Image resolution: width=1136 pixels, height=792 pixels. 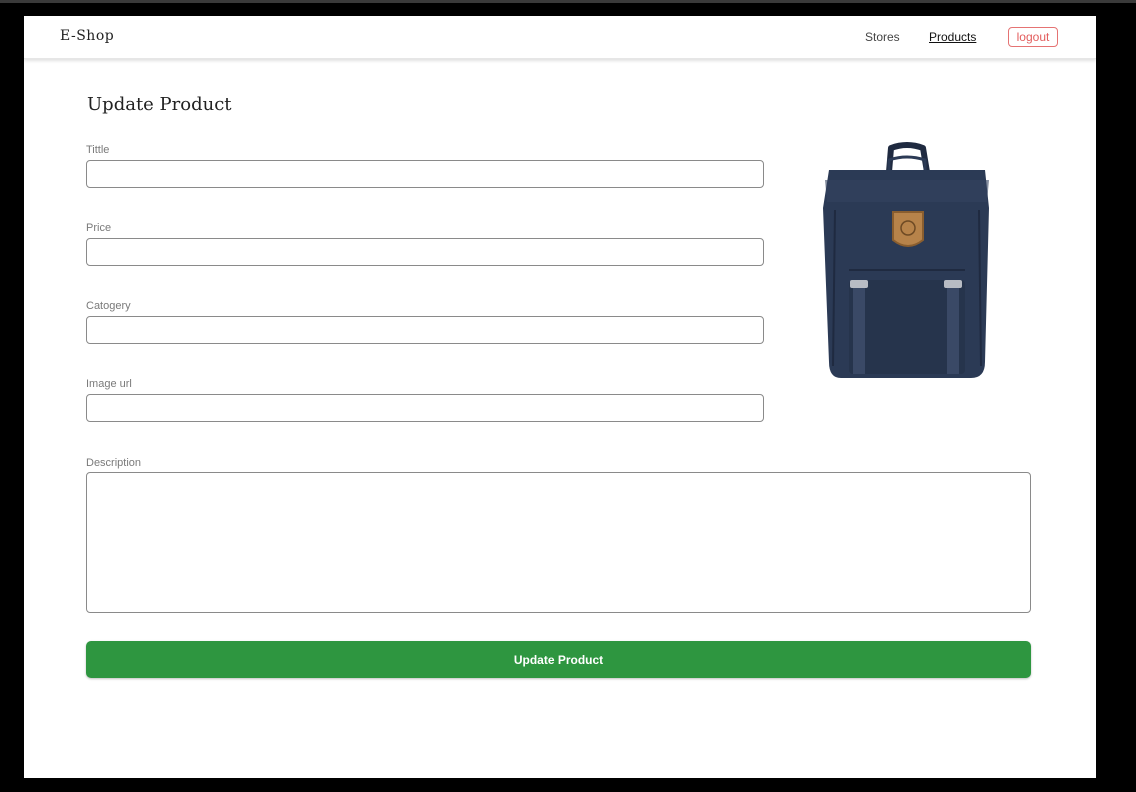 What do you see at coordinates (560, 37) in the screenshot?
I see `navbar: E-Shop Stores Products logout` at bounding box center [560, 37].